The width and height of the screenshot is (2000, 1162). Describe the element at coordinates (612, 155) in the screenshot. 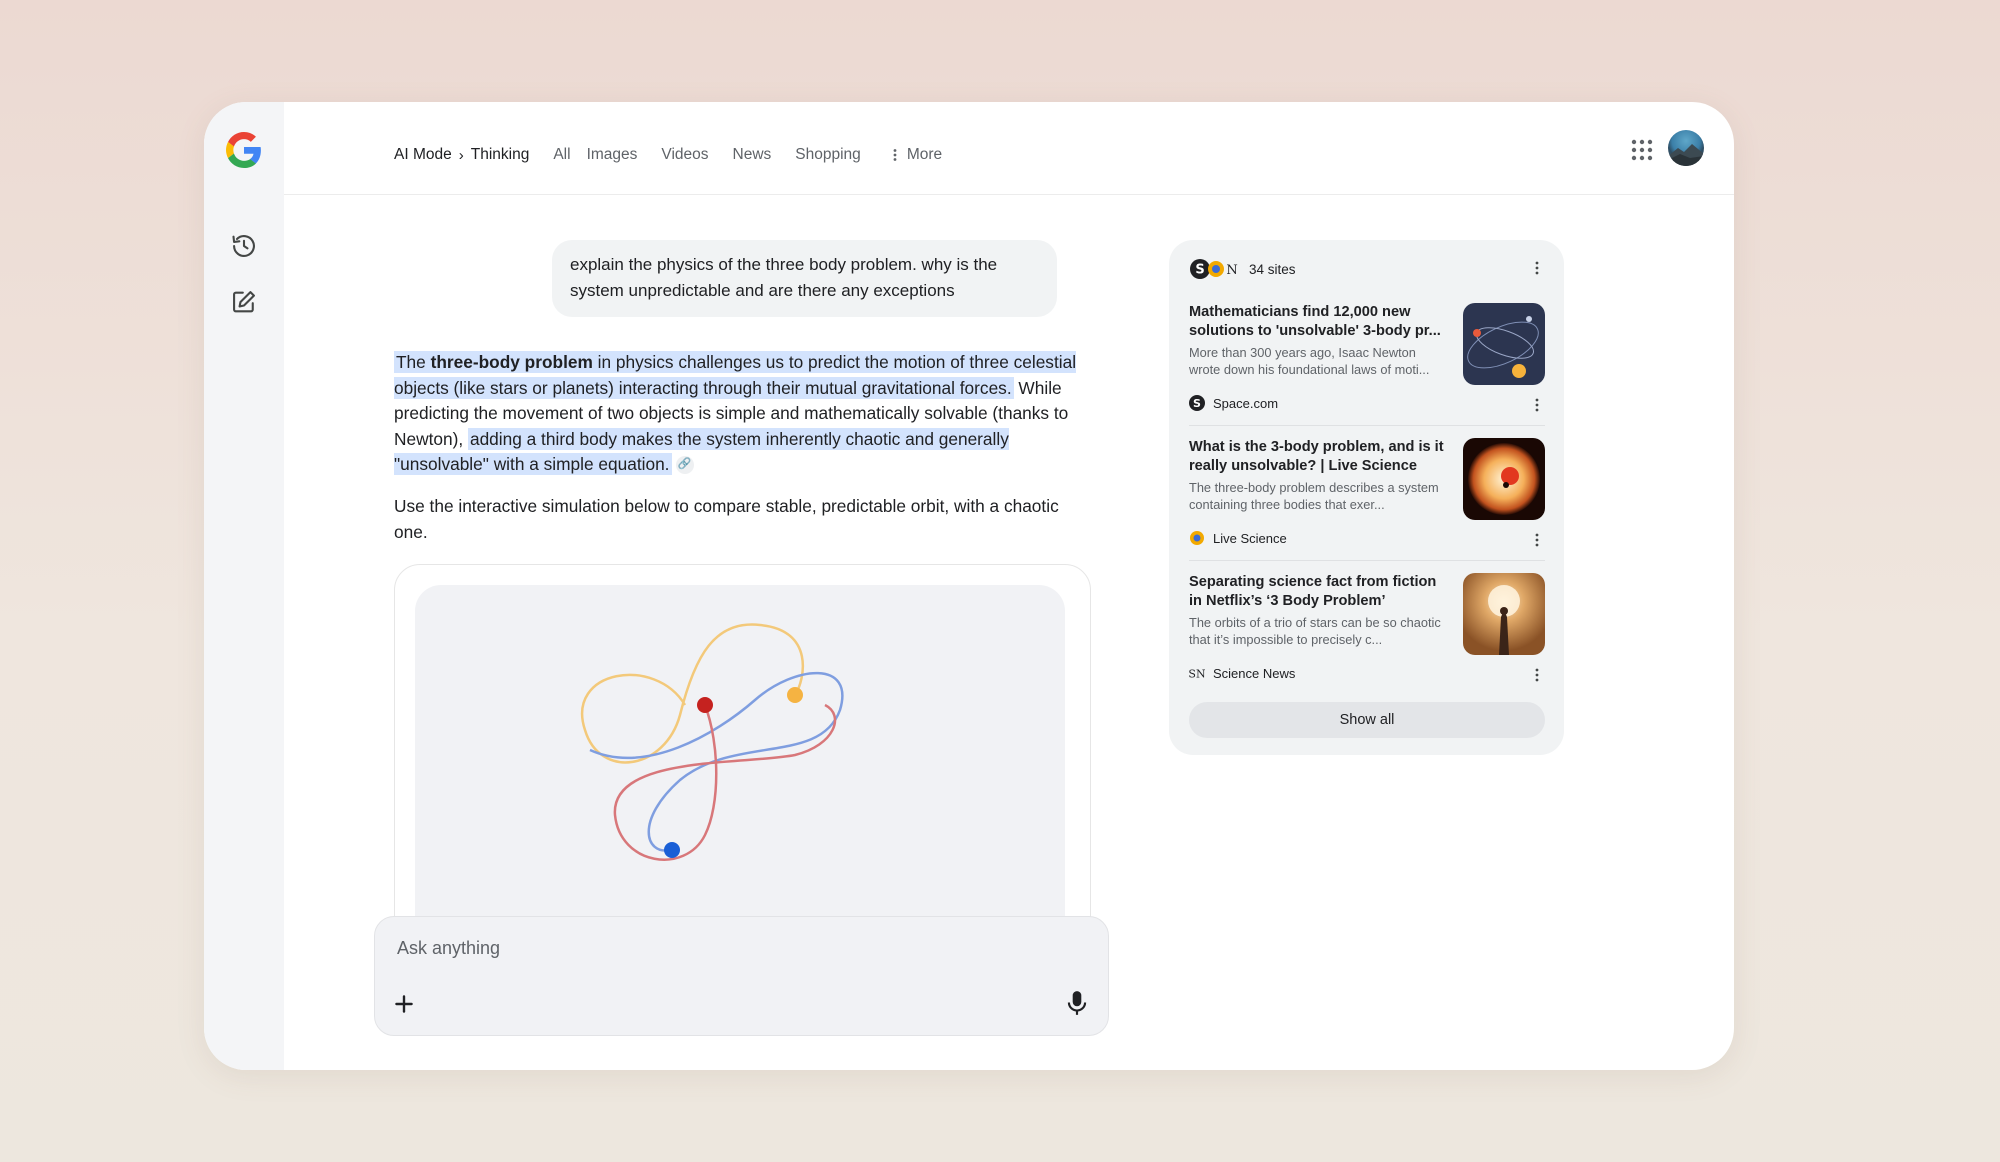

I see `tab-images: Images` at that location.